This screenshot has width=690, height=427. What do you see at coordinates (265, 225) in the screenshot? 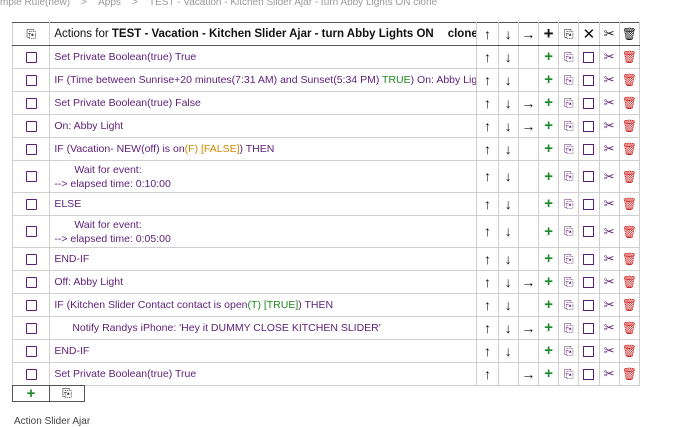
I see `action-line: Wait for event:` at bounding box center [265, 225].